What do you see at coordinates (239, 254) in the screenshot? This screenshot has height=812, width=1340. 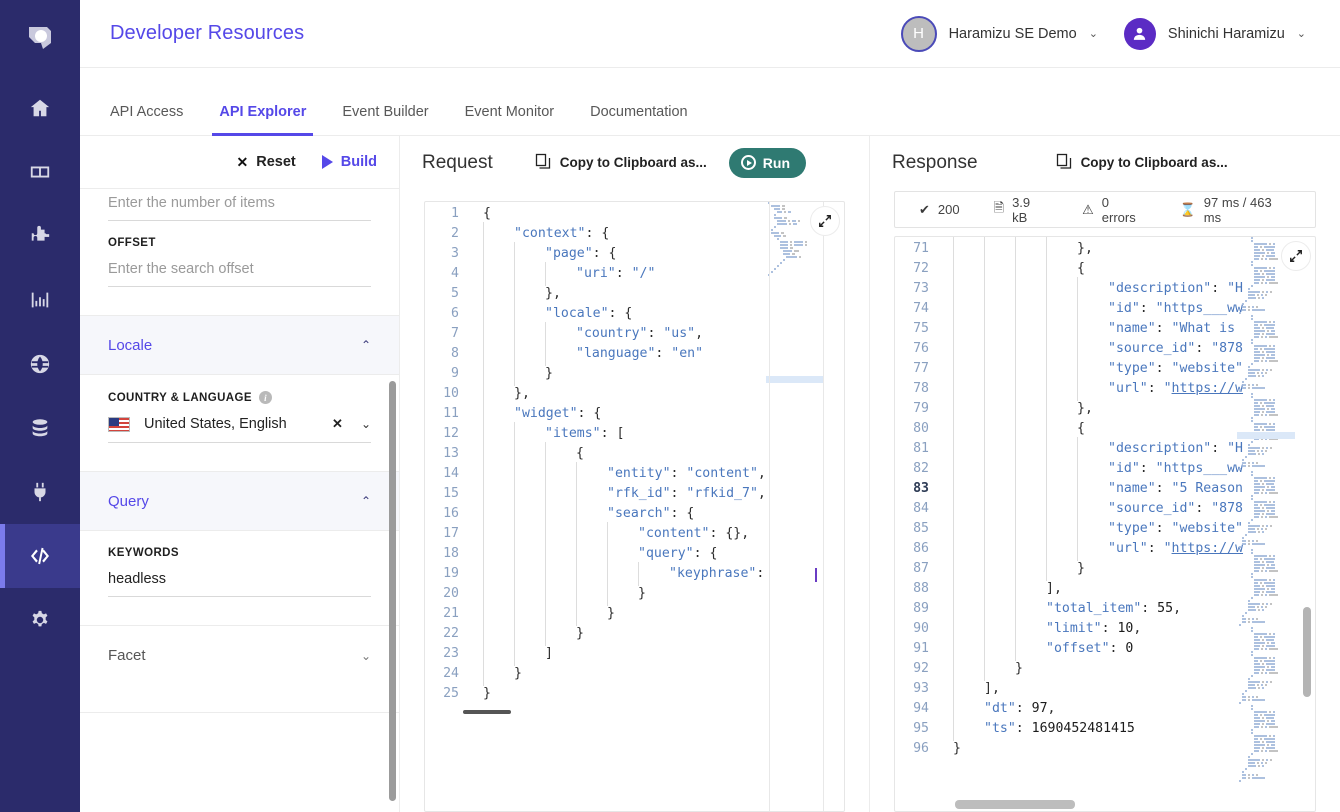 I see `field-offset: OFFSET Enter the search offset` at bounding box center [239, 254].